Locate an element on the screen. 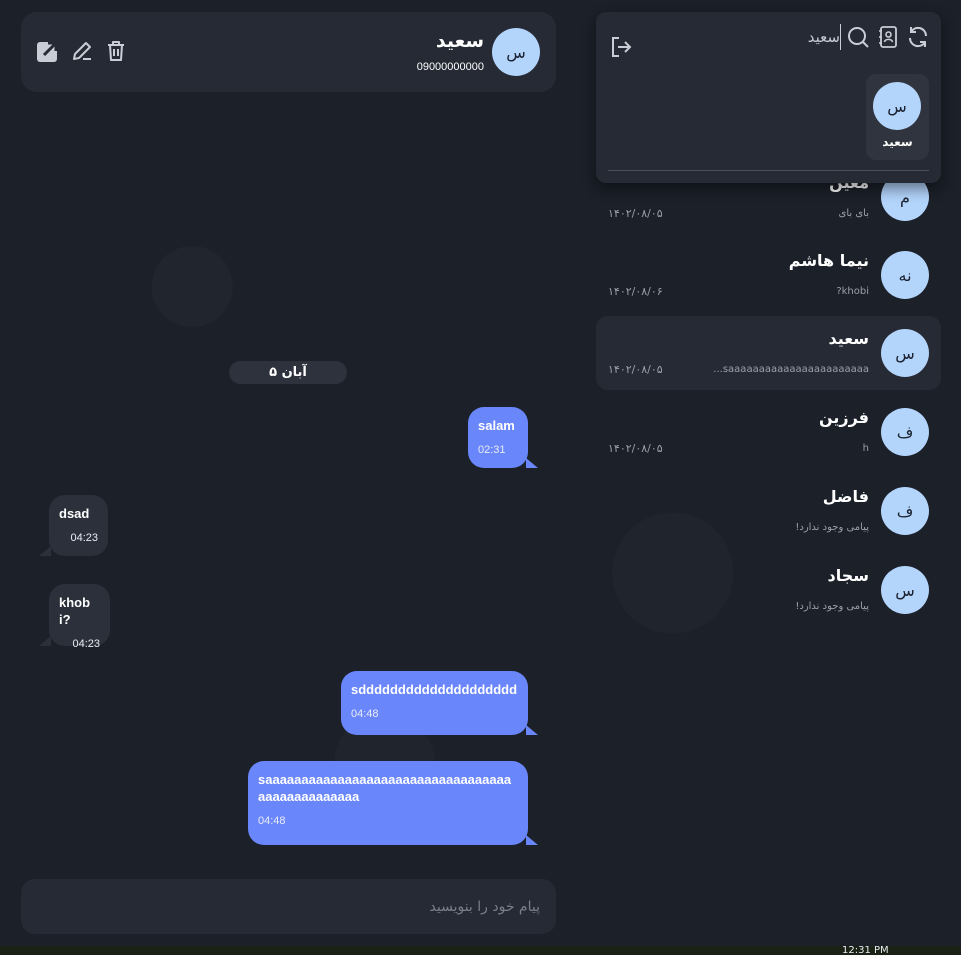 The width and height of the screenshot is (961, 955). date-separator: ۵ آبان is located at coordinates (288, 372).